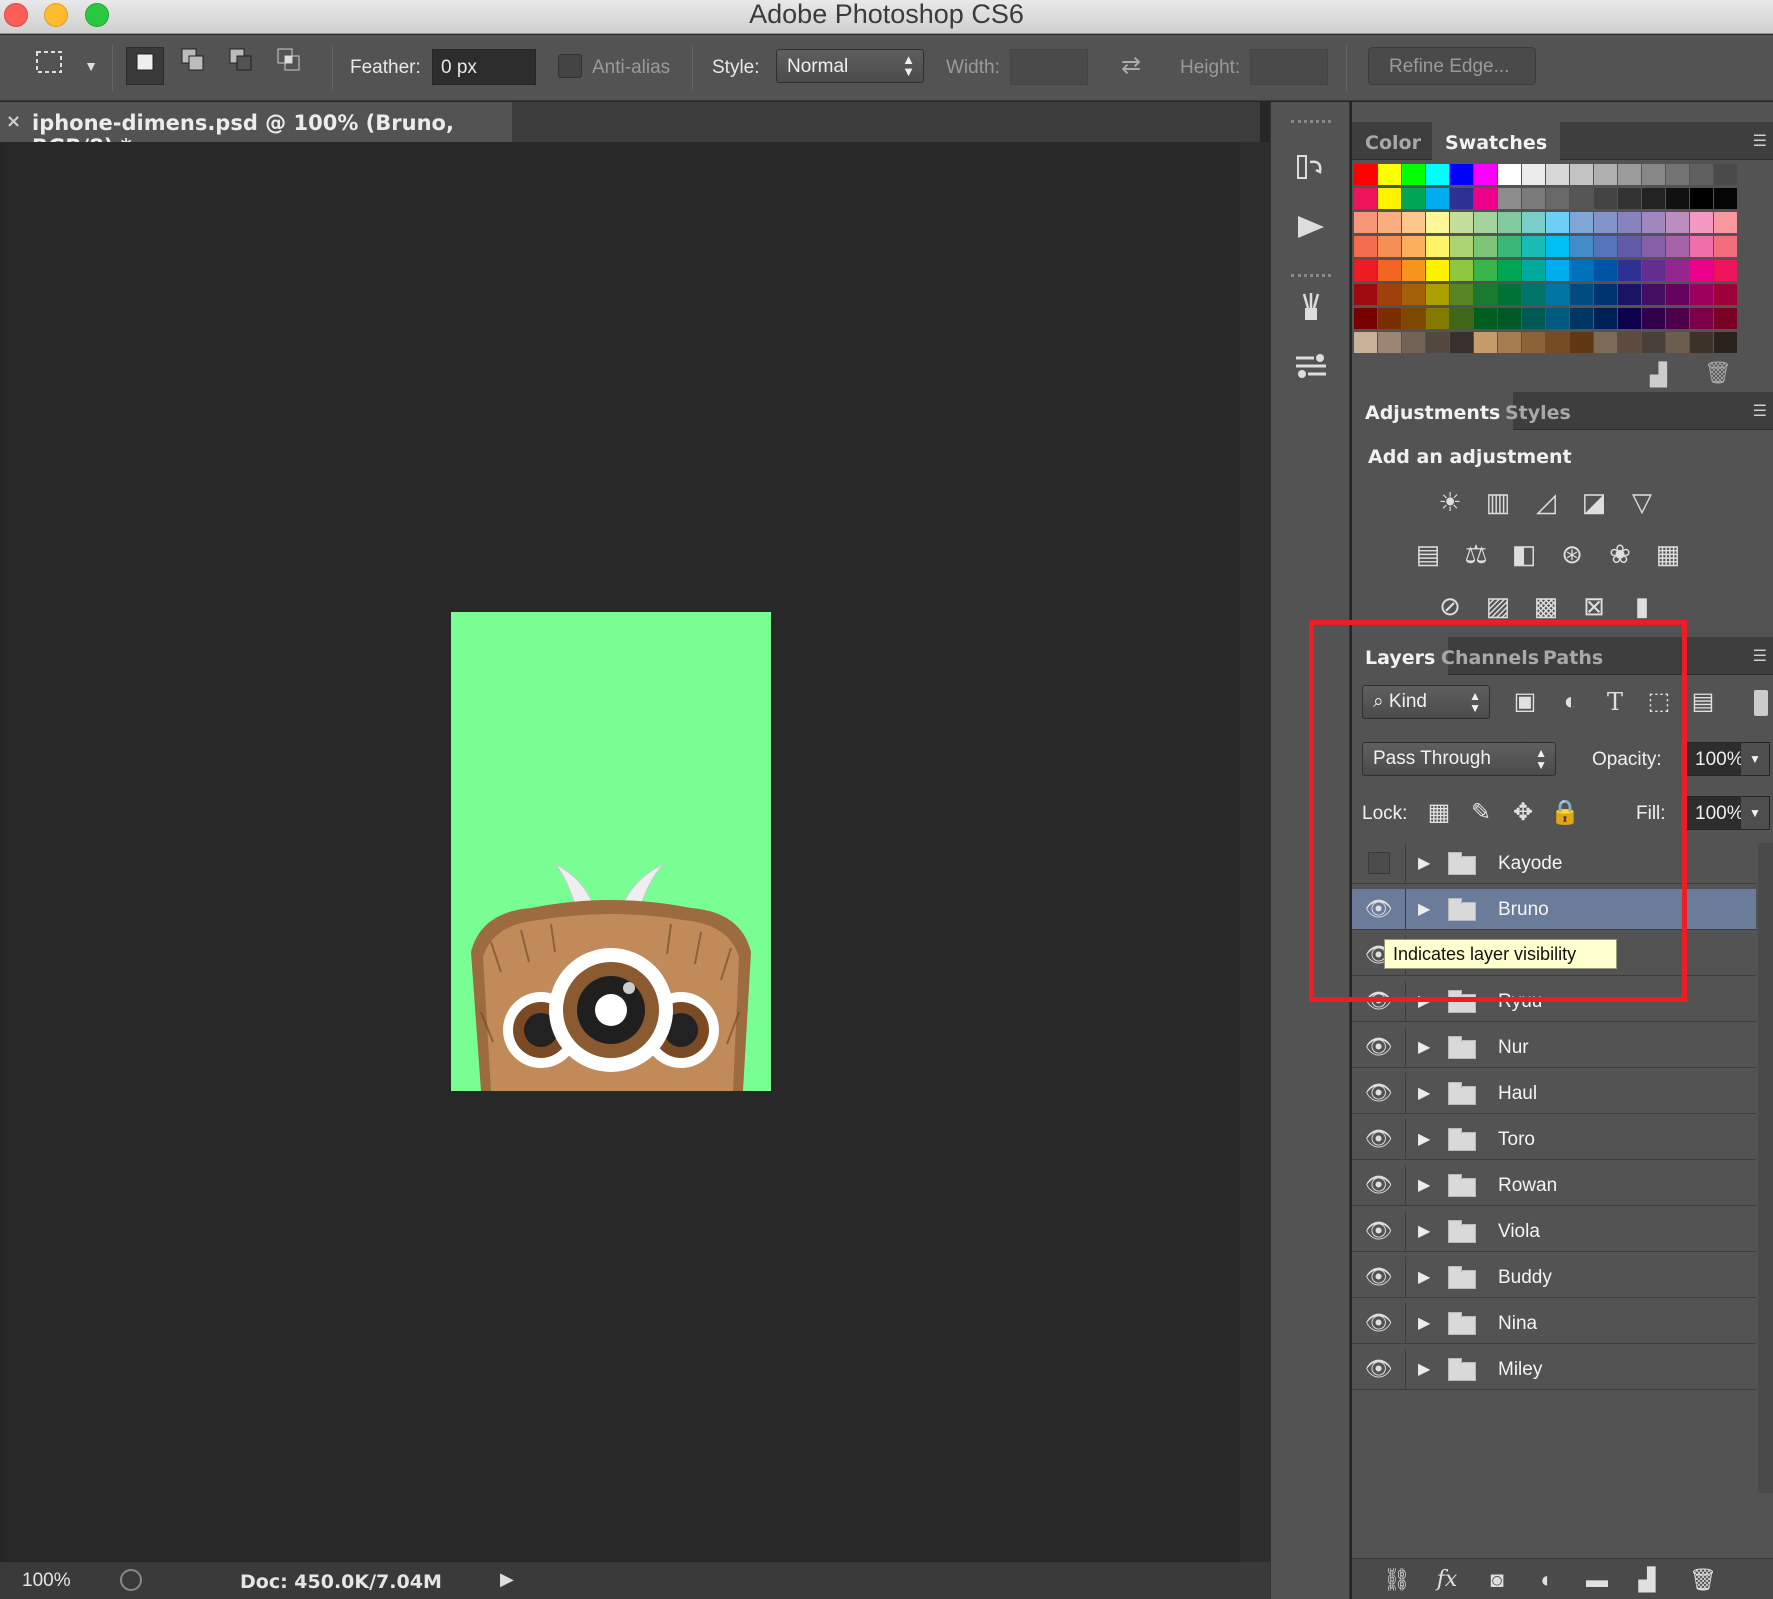 The image size is (1773, 1599). I want to click on intersect-selection-icon, so click(289, 66).